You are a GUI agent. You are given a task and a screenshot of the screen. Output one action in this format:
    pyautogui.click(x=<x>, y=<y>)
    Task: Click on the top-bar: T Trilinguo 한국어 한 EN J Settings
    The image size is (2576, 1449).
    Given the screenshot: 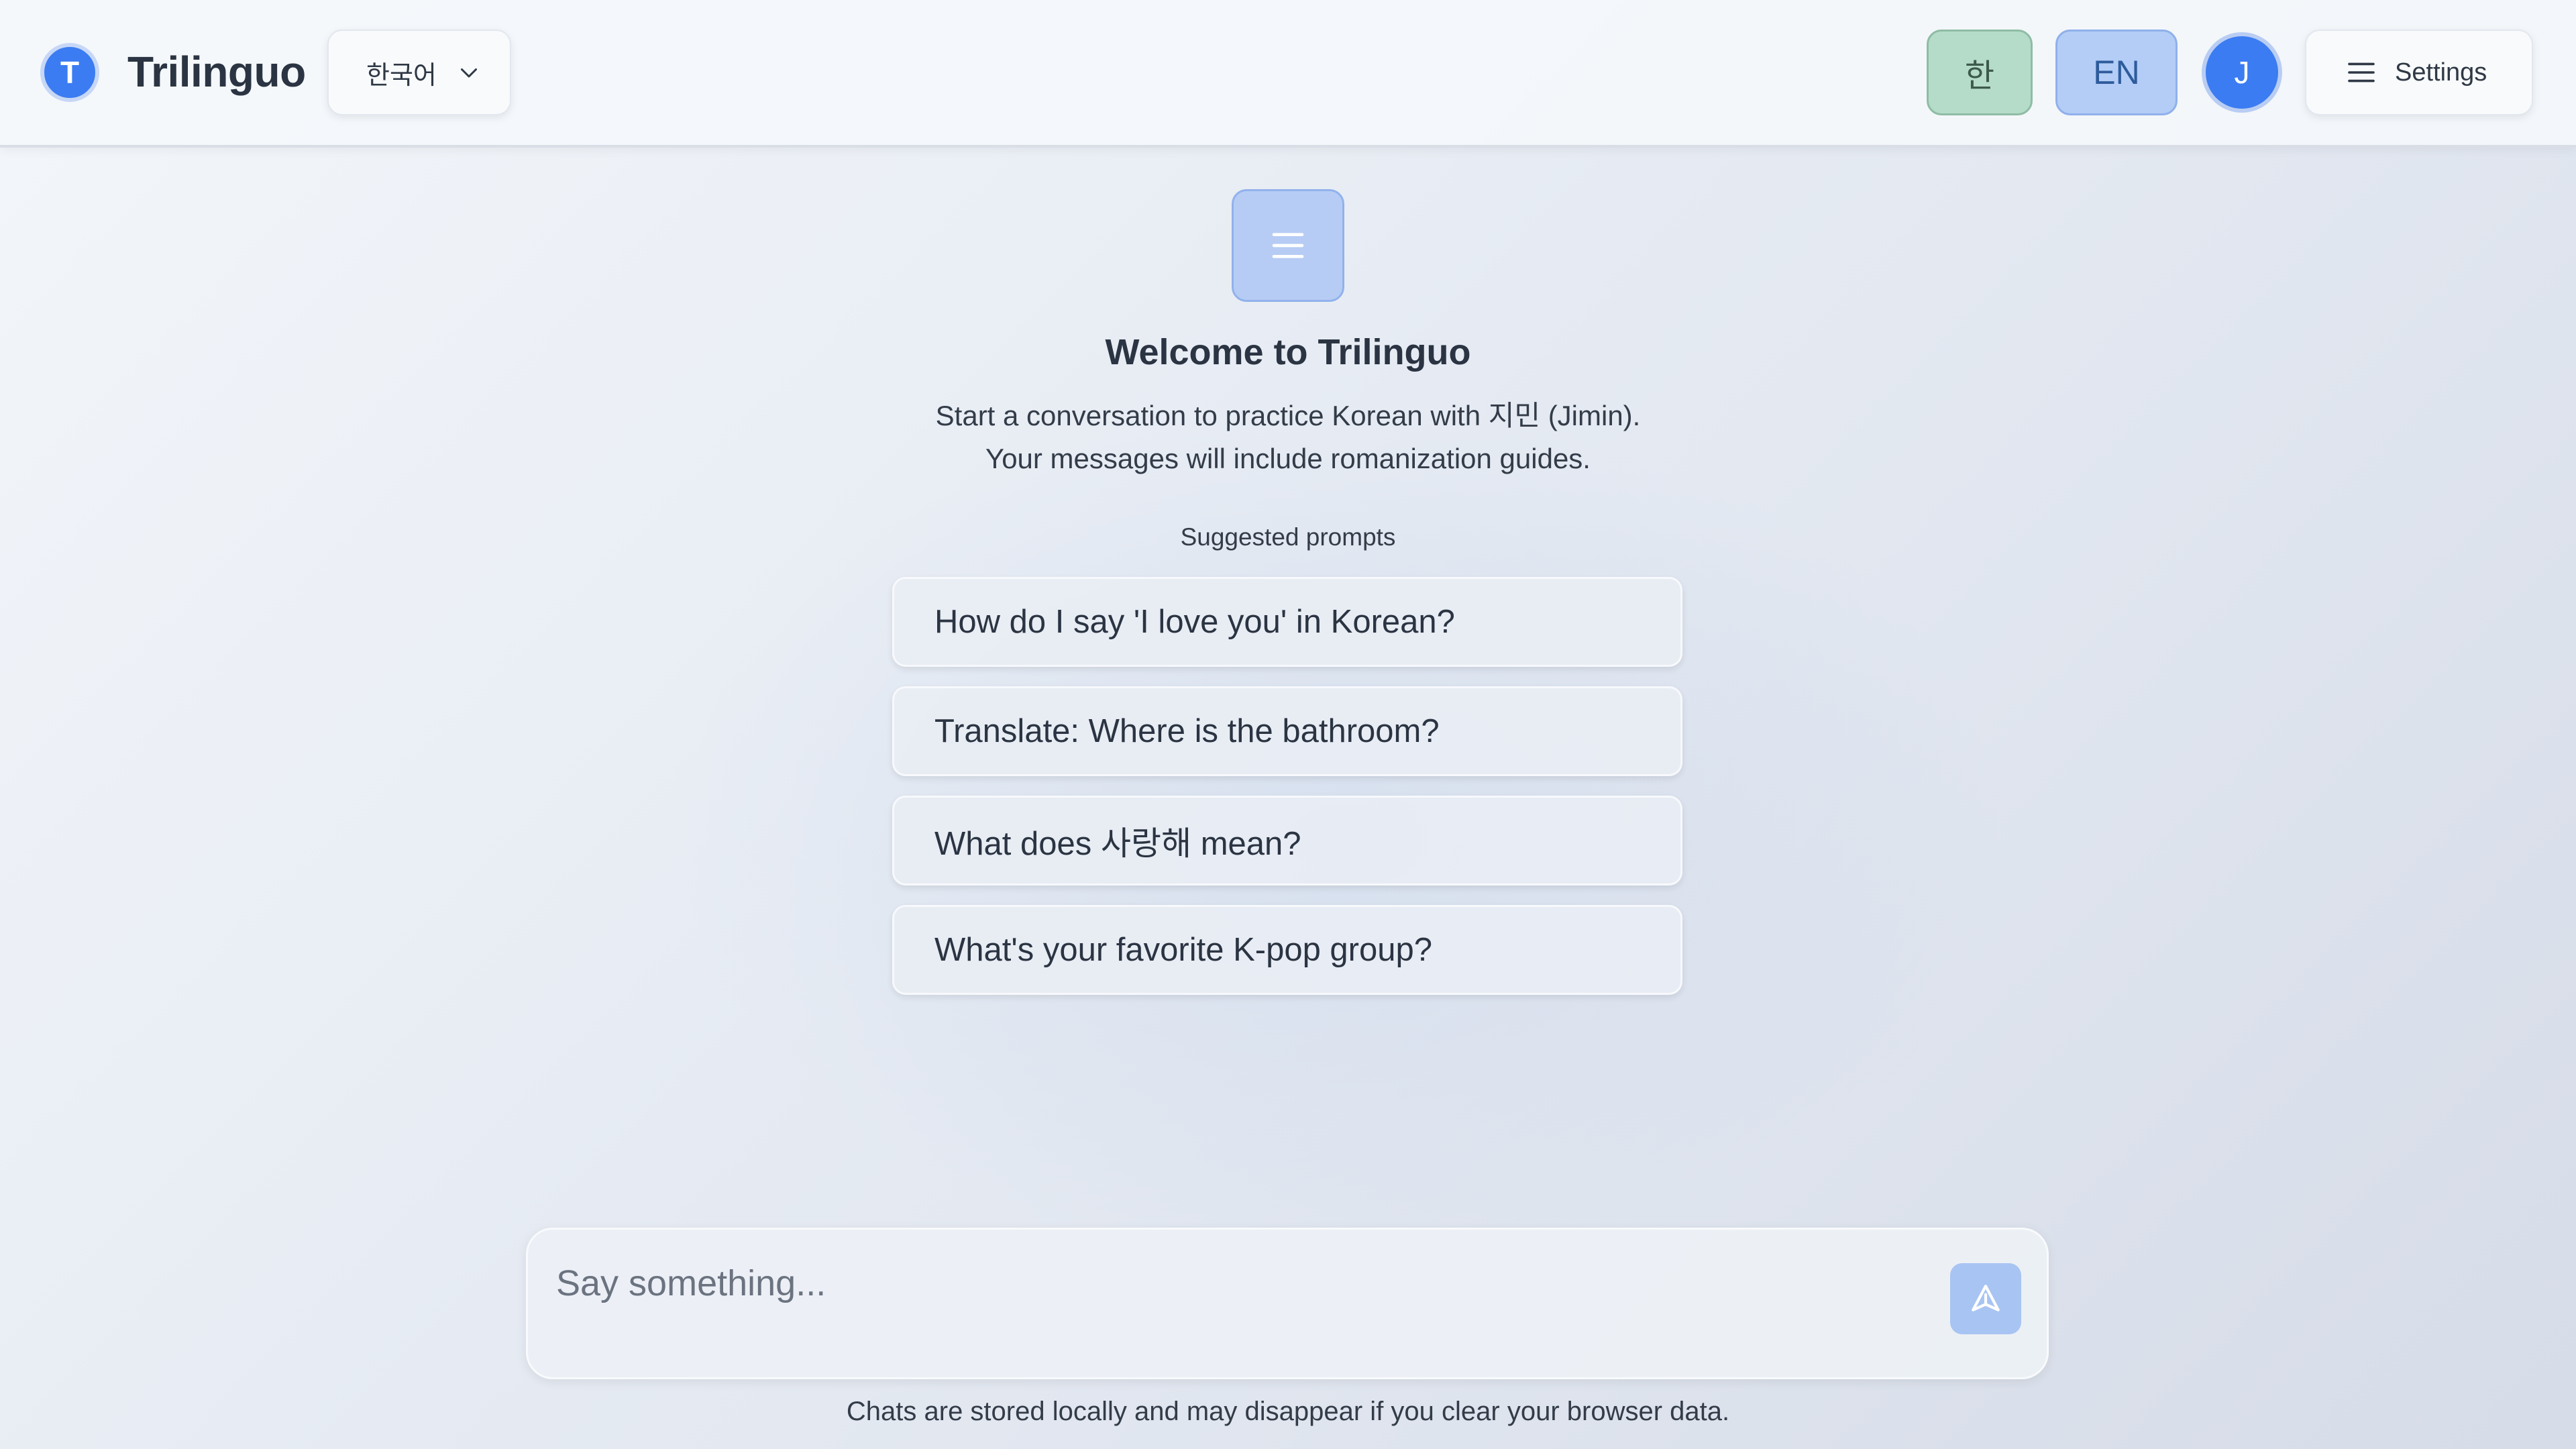 What is the action you would take?
    pyautogui.click(x=1288, y=74)
    